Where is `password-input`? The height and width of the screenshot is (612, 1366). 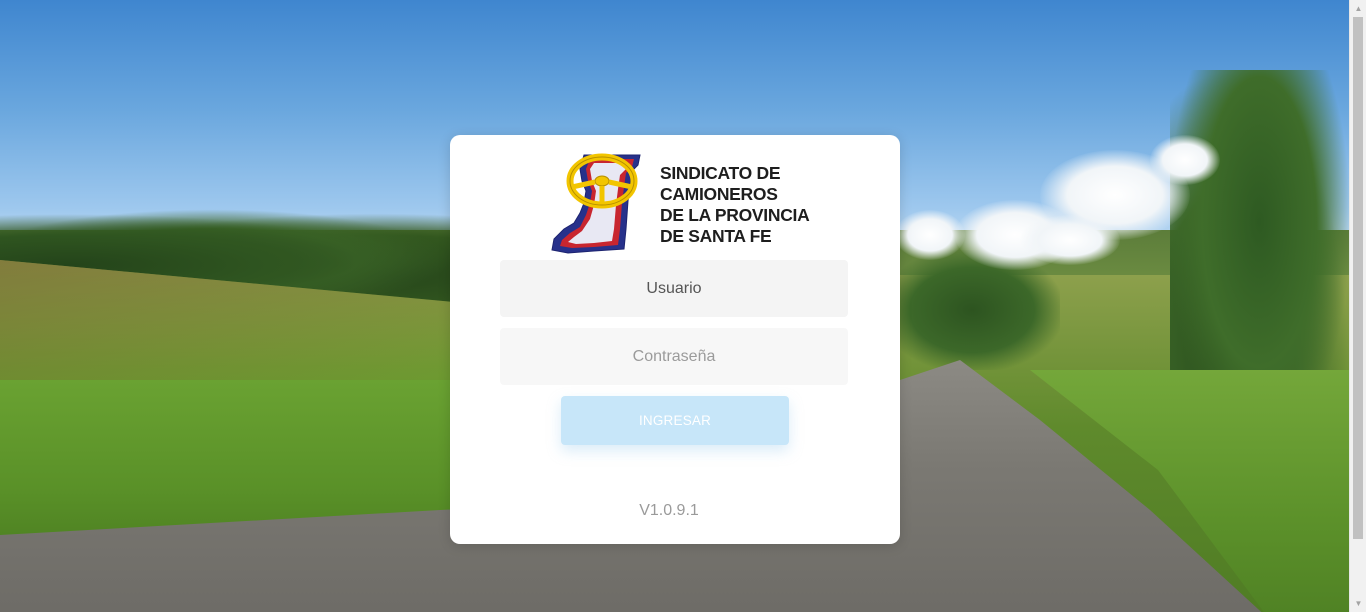
password-input is located at coordinates (674, 356).